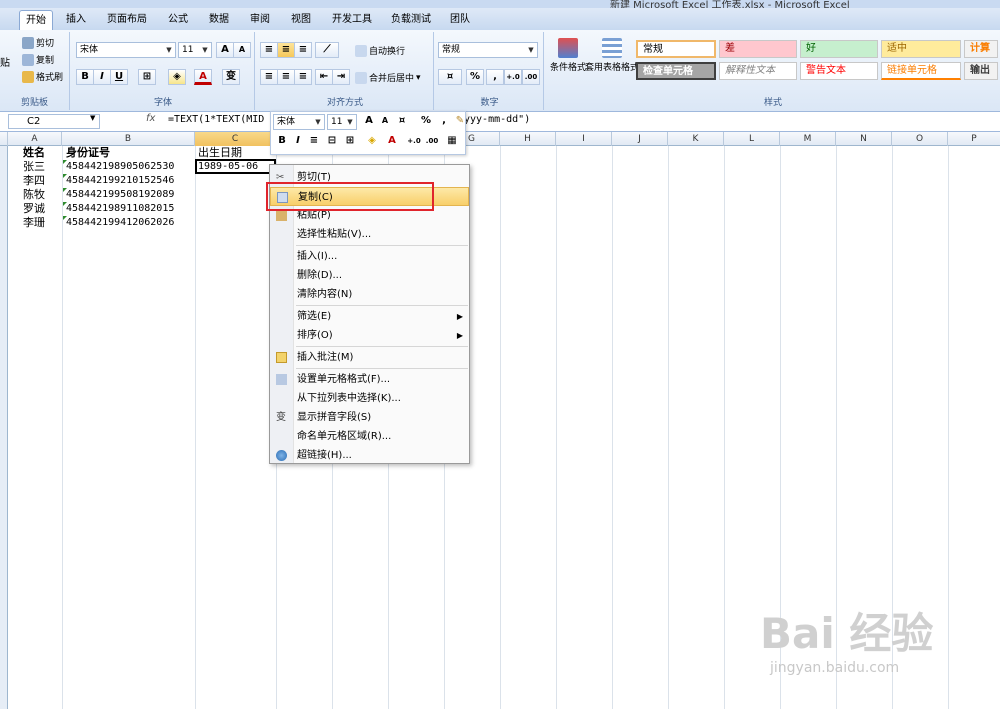  I want to click on style-explanatory: 解释性文本, so click(758, 71).